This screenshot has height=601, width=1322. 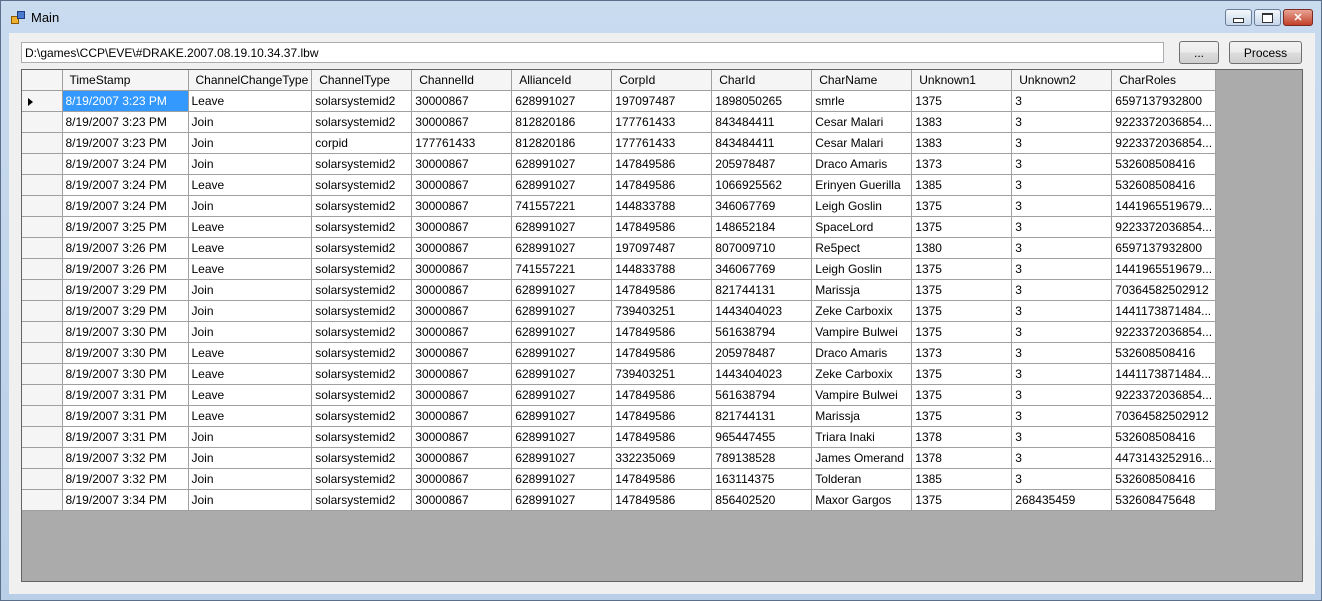 I want to click on grid-cell: 1066925562, so click(x=762, y=185).